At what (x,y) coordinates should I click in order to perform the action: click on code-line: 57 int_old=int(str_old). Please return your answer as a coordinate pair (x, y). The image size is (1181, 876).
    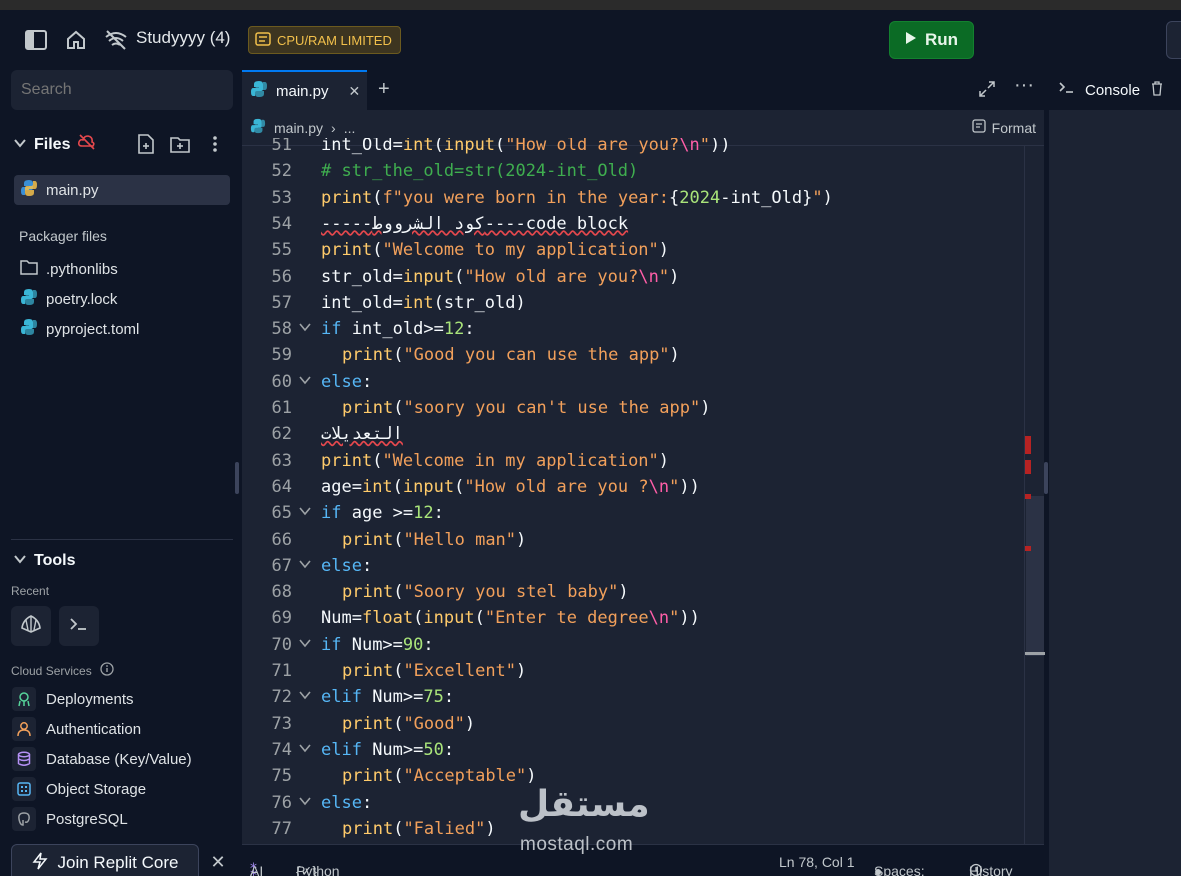
    Looking at the image, I should click on (633, 303).